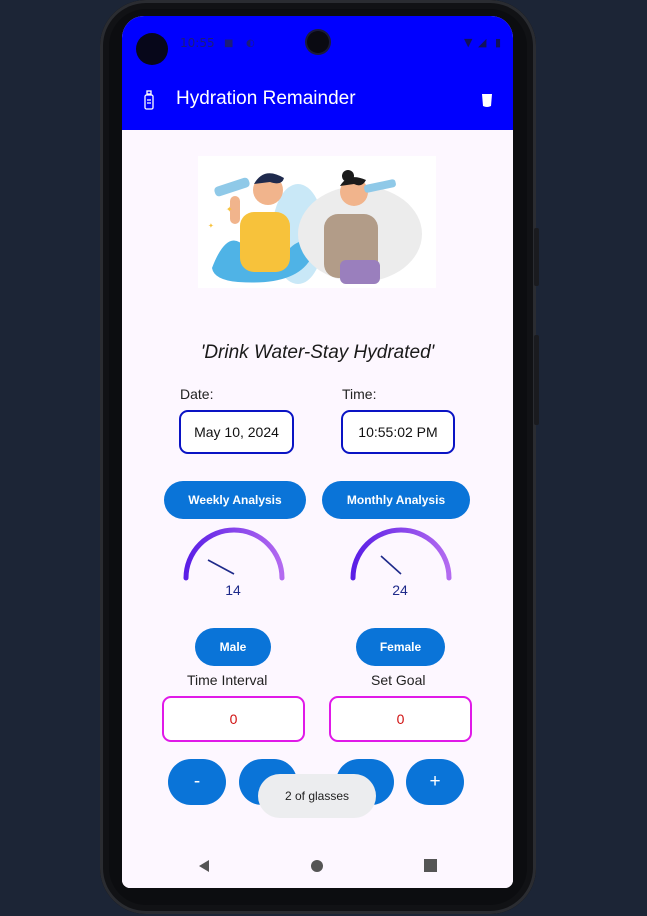 This screenshot has height=916, width=647. Describe the element at coordinates (317, 796) in the screenshot. I see `toast-message: 2 of glasses` at that location.